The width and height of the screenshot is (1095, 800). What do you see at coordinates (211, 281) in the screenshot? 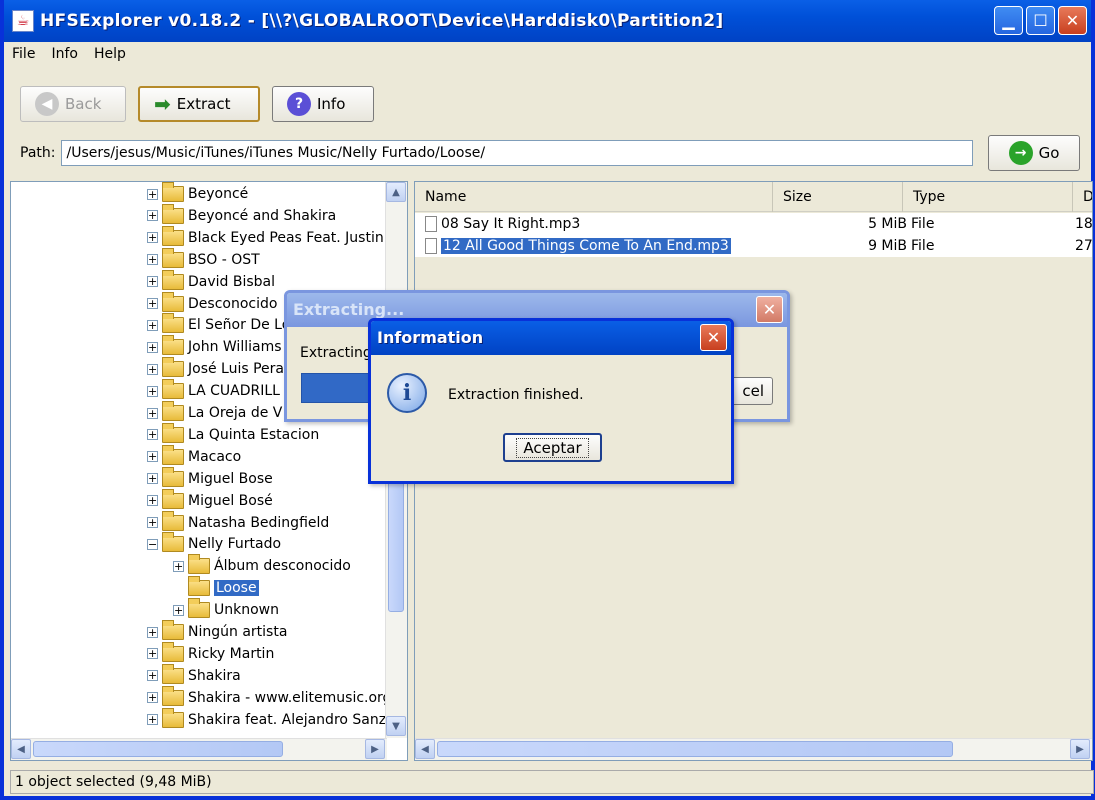
I see `tree-node: + David Bisbal` at bounding box center [211, 281].